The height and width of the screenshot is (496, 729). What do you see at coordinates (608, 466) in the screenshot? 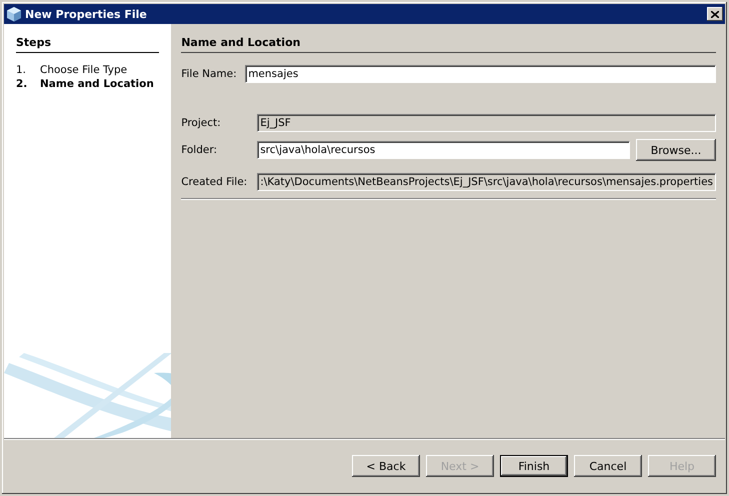
I see `dialog-button: Cancel` at bounding box center [608, 466].